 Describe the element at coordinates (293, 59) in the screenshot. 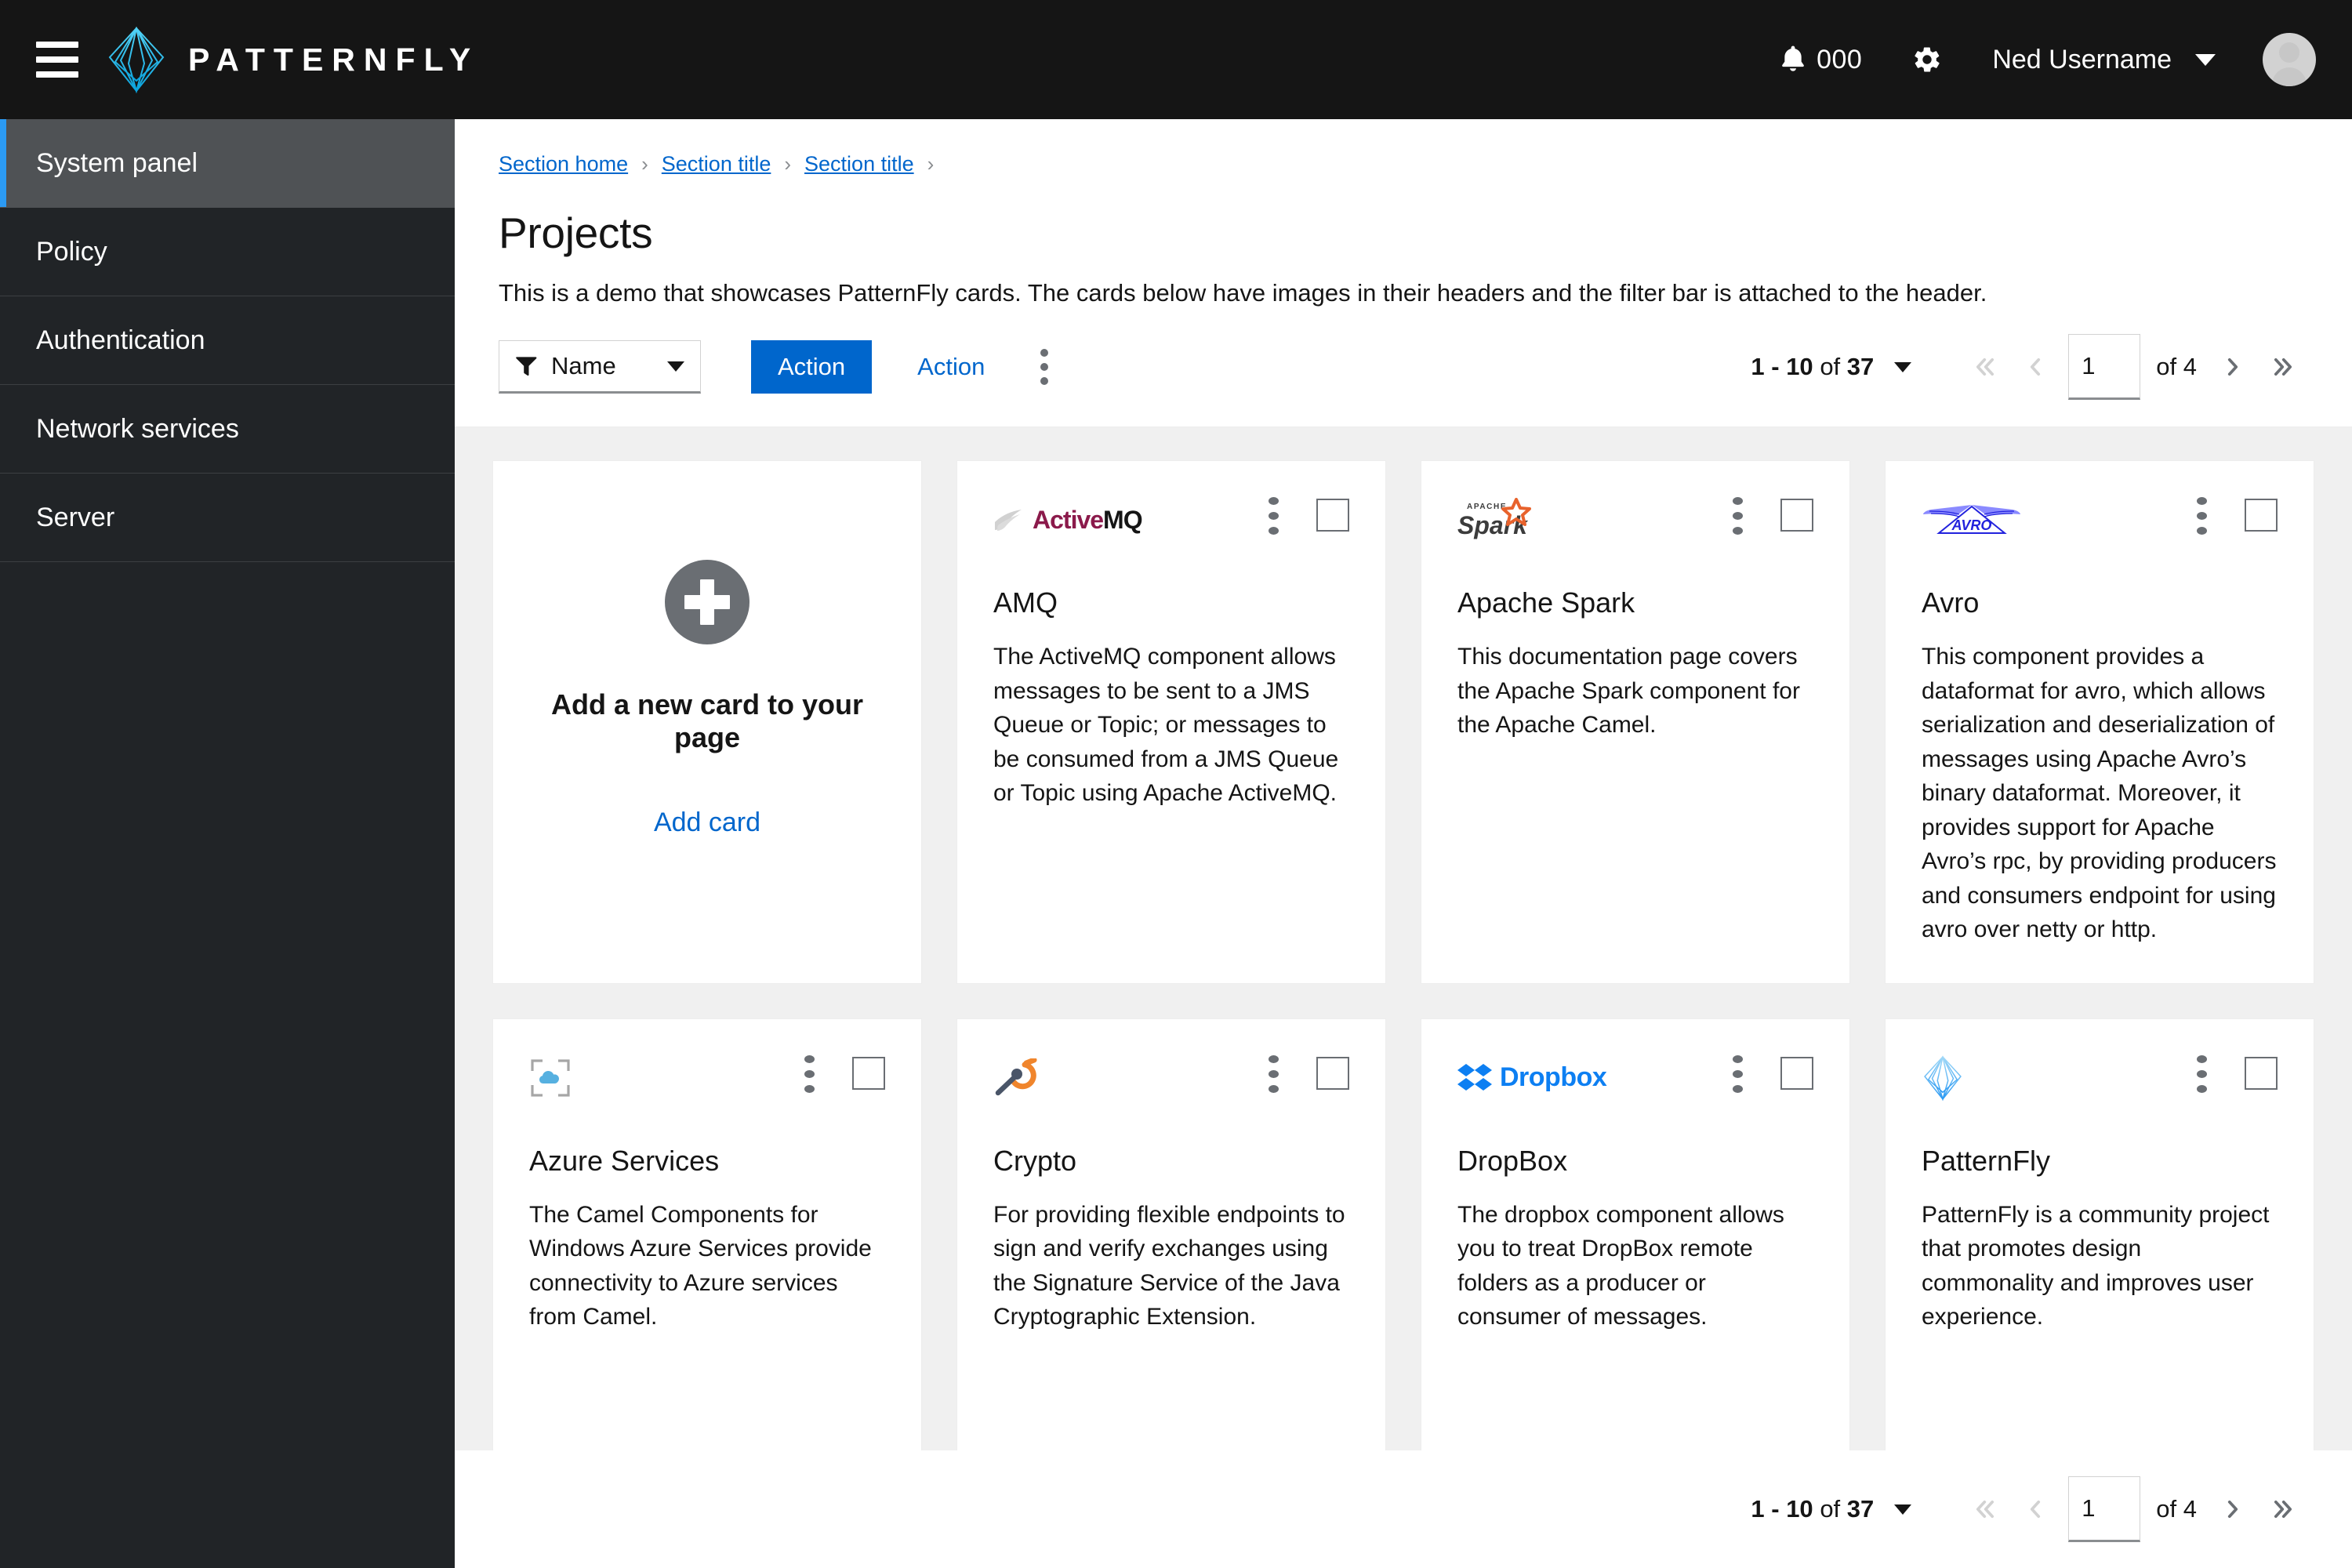

I see `brand: PATTERNFLY` at that location.